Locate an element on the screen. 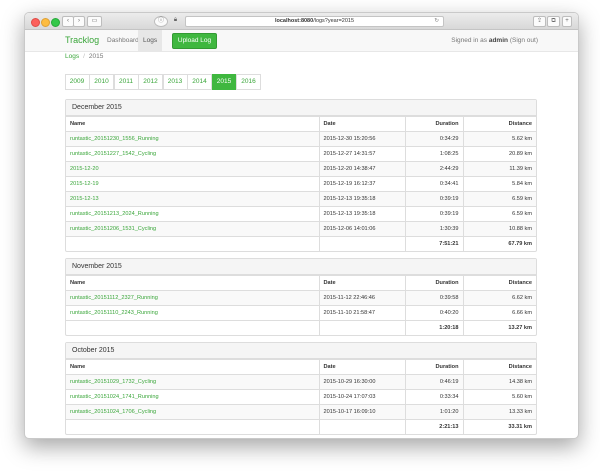  upload-log-button: Upload Log is located at coordinates (194, 41).